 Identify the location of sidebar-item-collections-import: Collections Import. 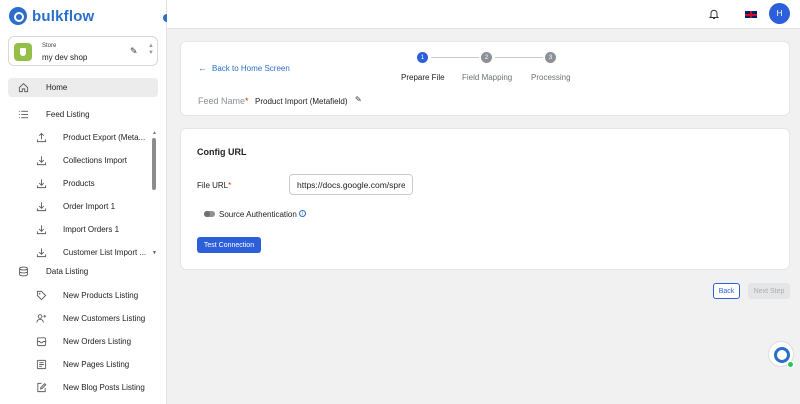
(83, 160).